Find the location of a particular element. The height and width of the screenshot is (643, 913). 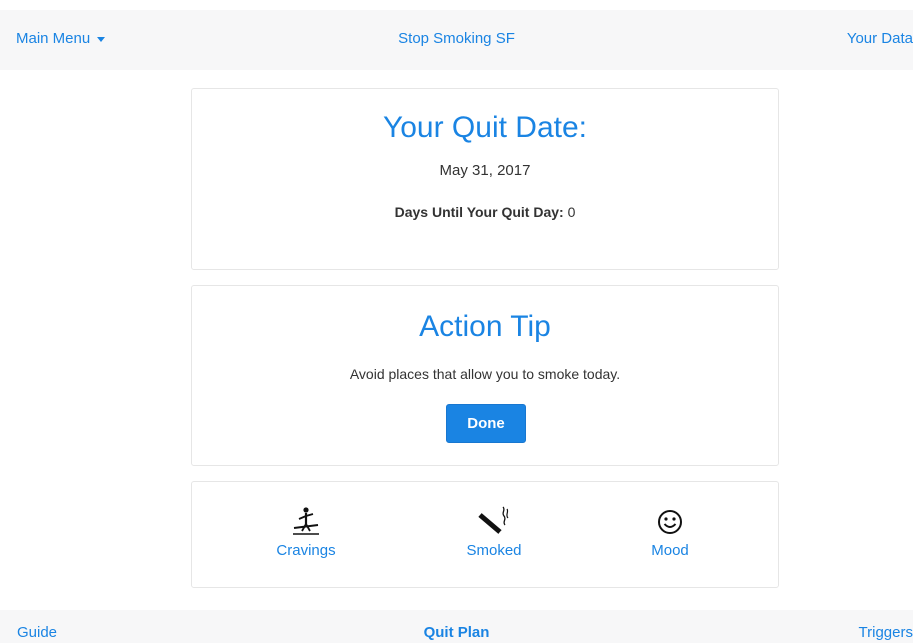

your-data-link: Your Data is located at coordinates (880, 38).